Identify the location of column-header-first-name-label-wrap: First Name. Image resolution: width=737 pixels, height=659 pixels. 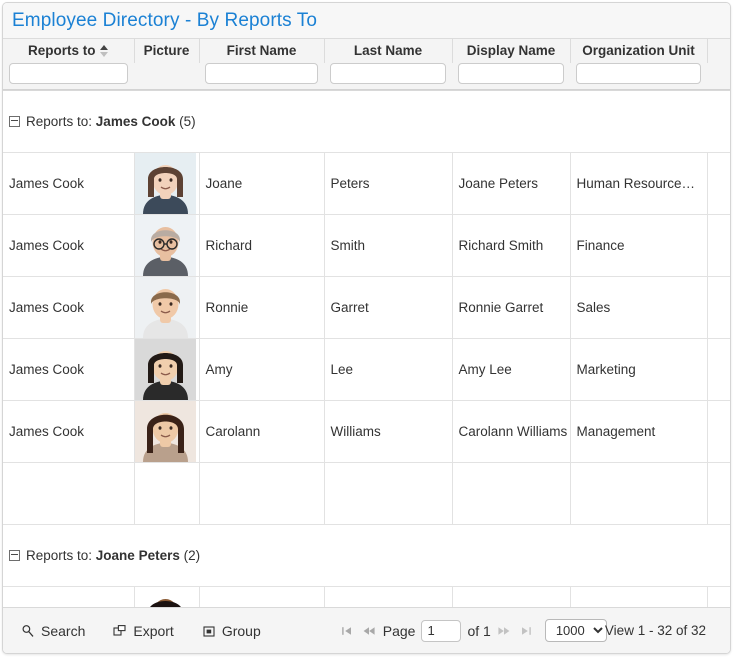
(262, 51).